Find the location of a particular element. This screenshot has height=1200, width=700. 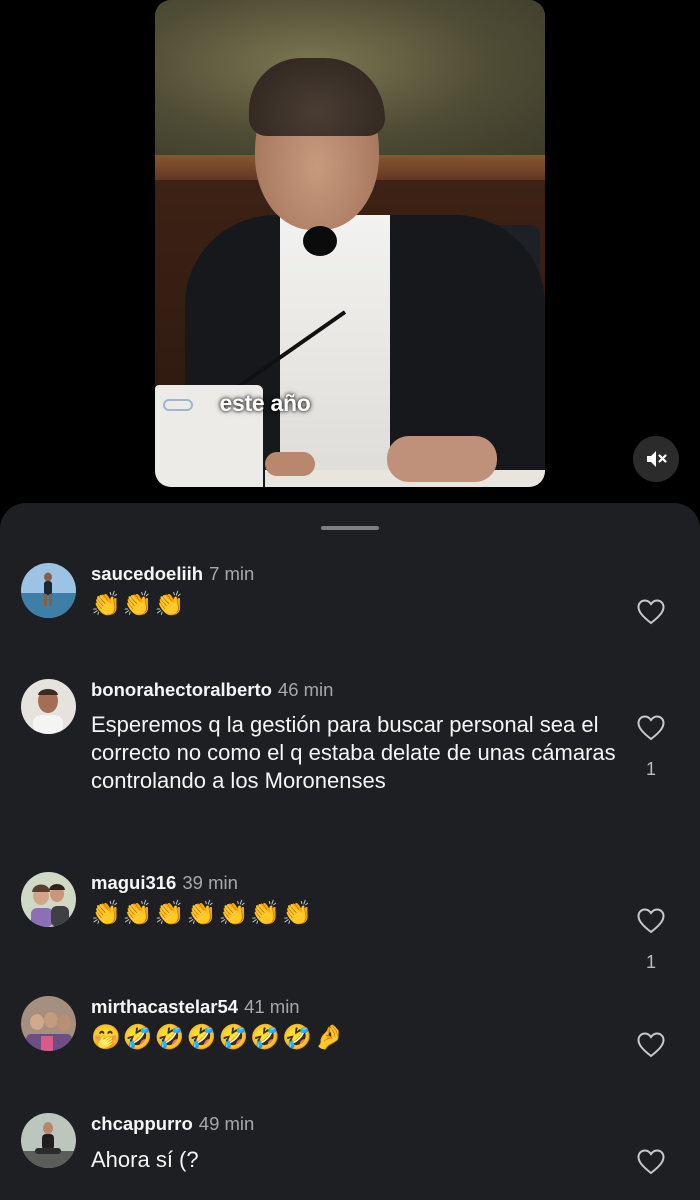

comment-header: chcappurro 49 min is located at coordinates (172, 1124).